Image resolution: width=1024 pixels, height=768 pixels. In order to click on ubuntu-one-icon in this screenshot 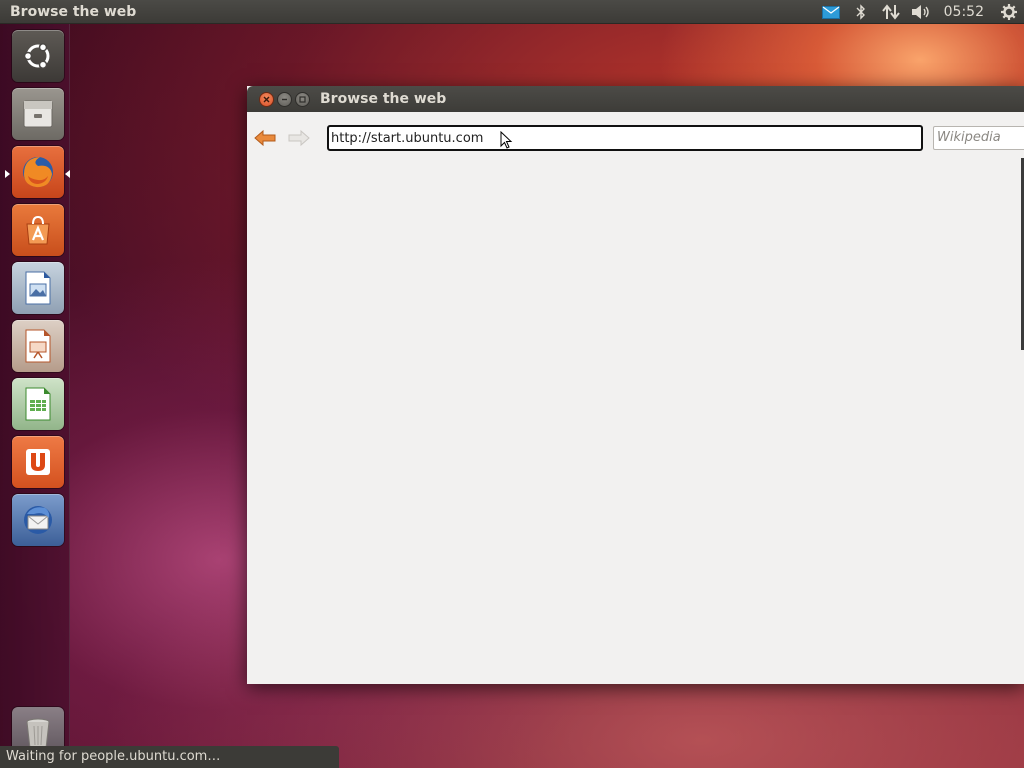, I will do `click(38, 462)`.